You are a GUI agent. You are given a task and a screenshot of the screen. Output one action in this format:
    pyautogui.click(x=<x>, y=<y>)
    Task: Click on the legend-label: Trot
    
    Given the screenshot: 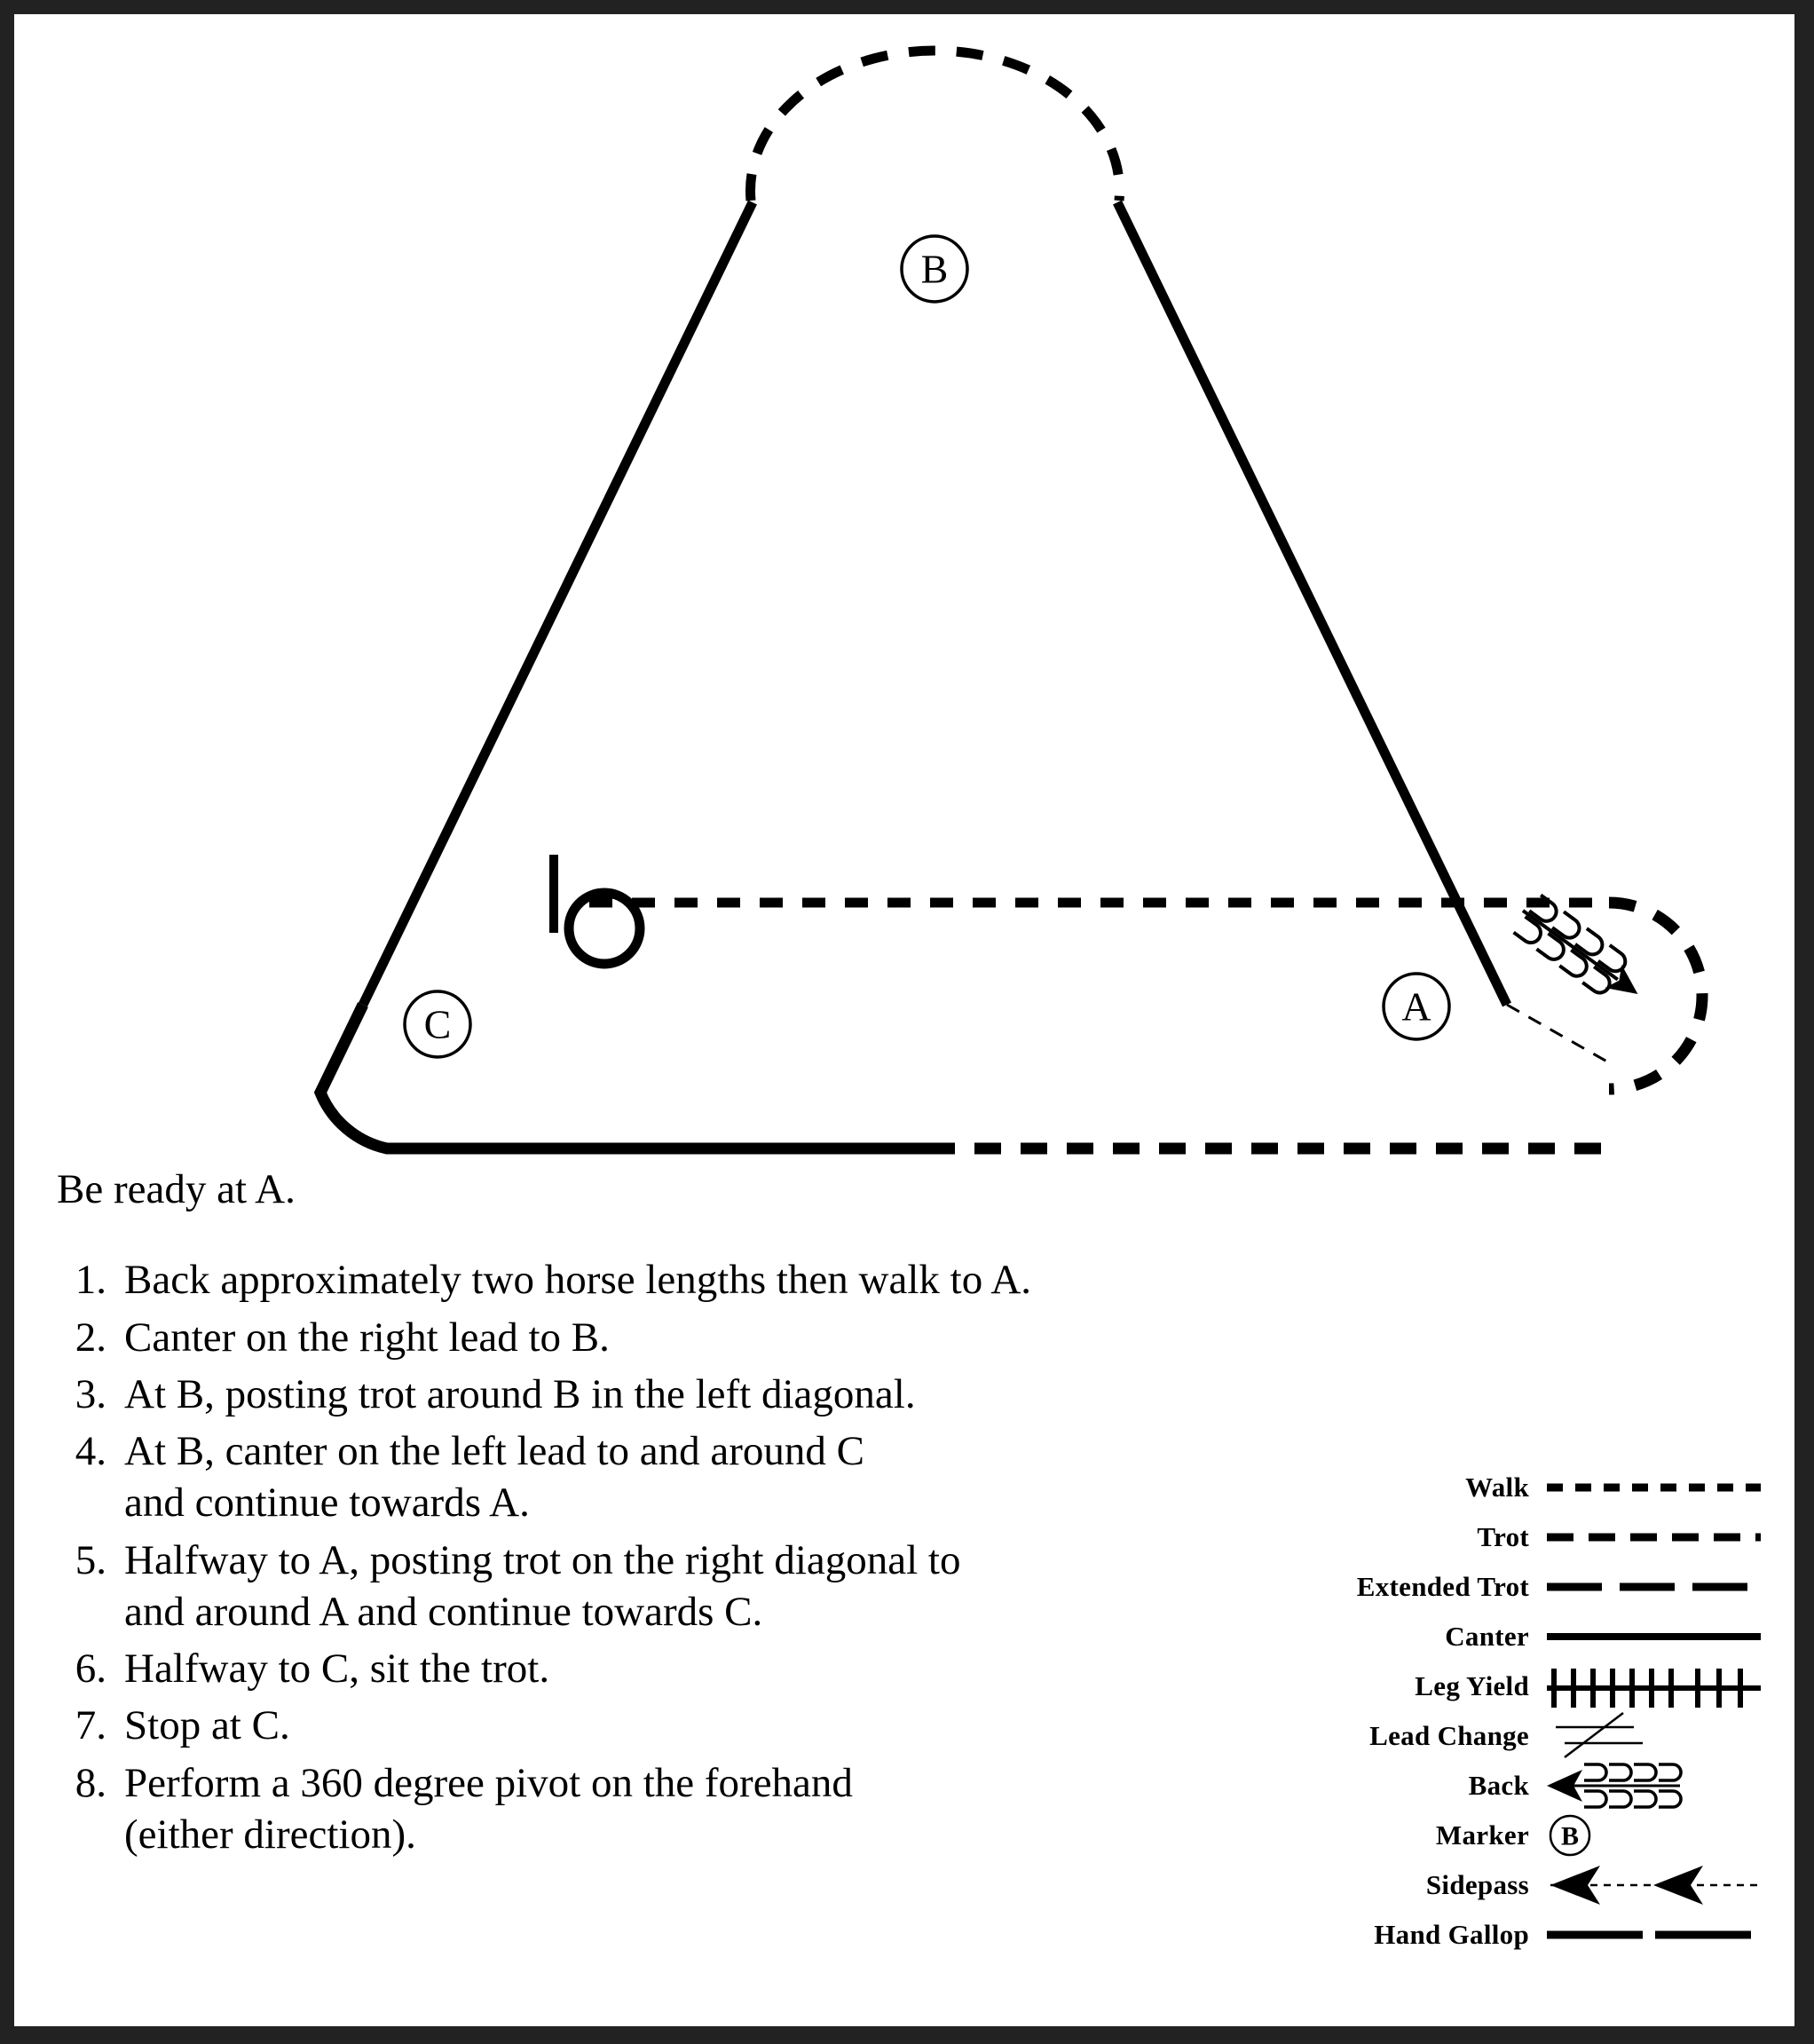 What is the action you would take?
    pyautogui.click(x=1503, y=1536)
    